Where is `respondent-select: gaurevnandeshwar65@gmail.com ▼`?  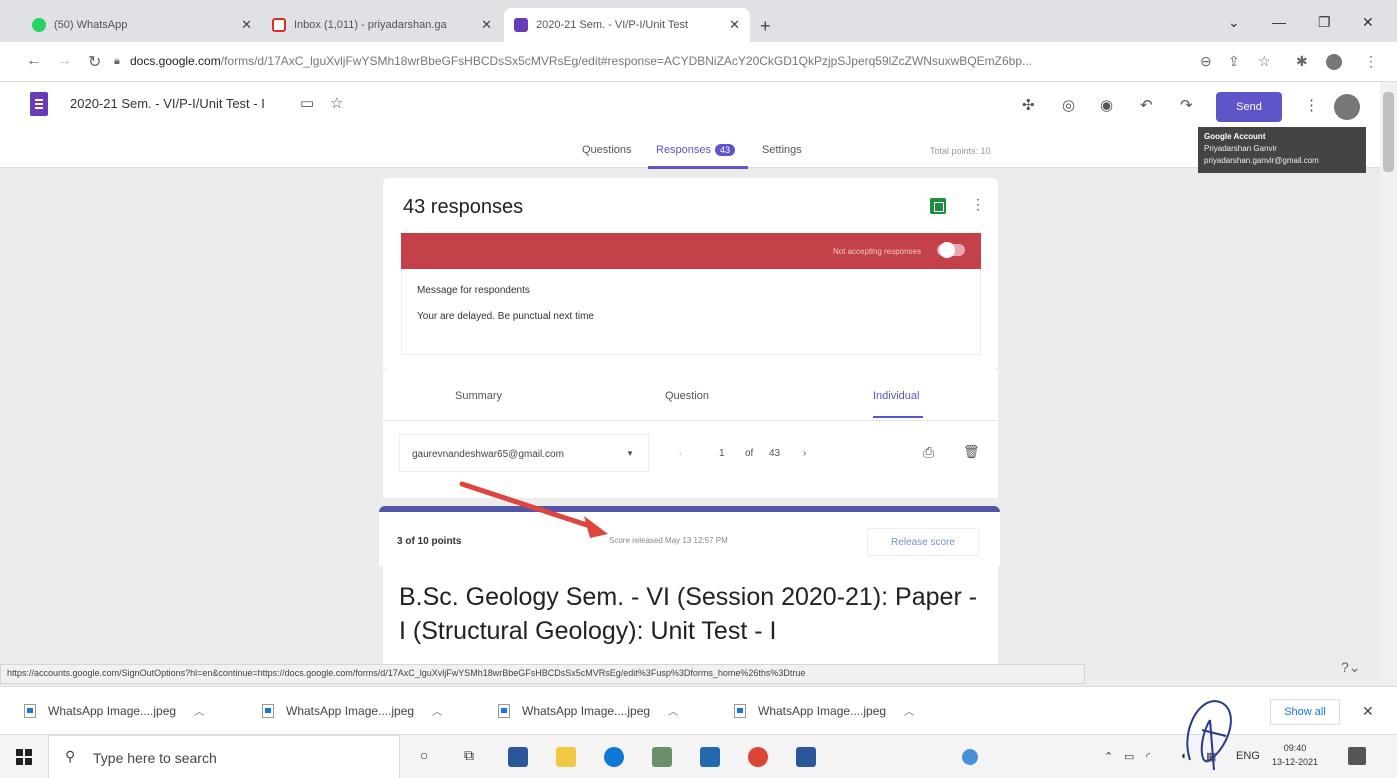 respondent-select: gaurevnandeshwar65@gmail.com ▼ is located at coordinates (524, 453).